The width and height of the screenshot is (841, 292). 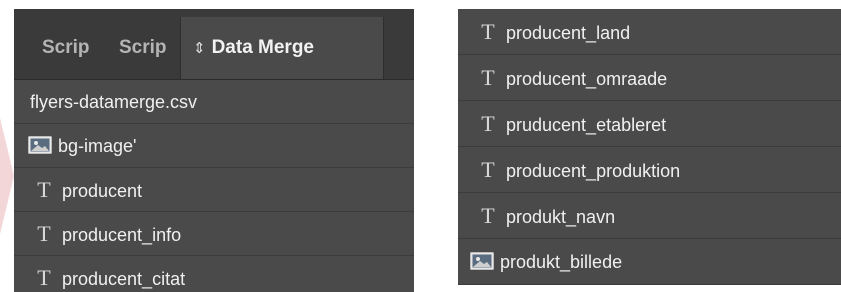 I want to click on tab-data-merge: ⇕ Data Merge, so click(x=282, y=48).